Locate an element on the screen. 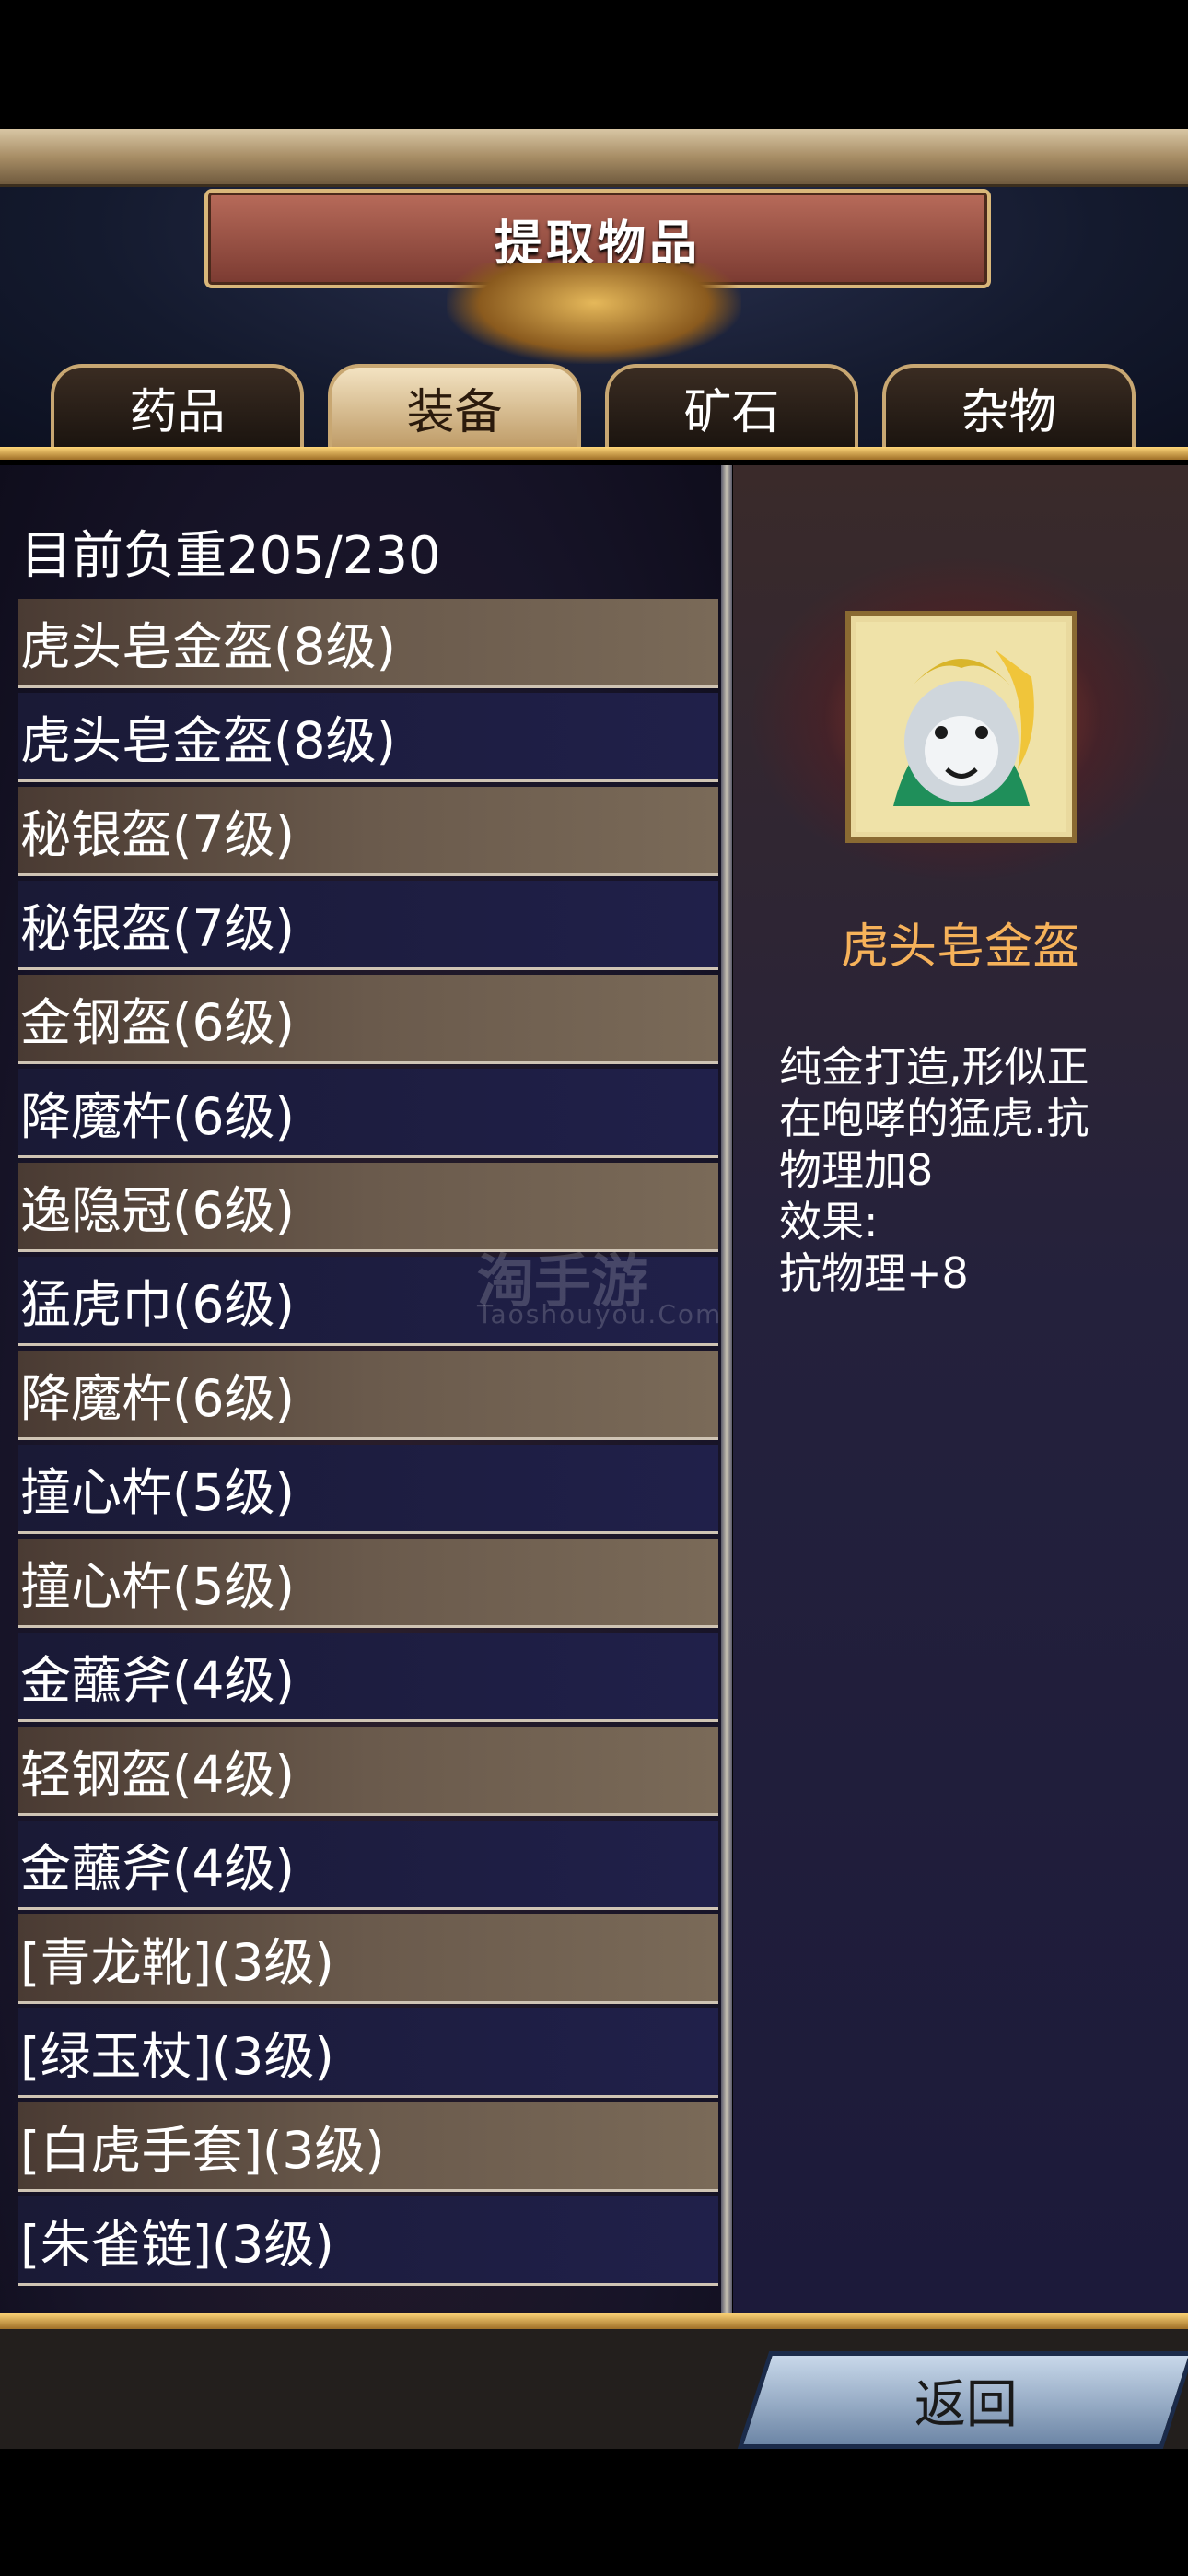  description-line: 在咆哮的猛虎.抗 is located at coordinates (934, 1118).